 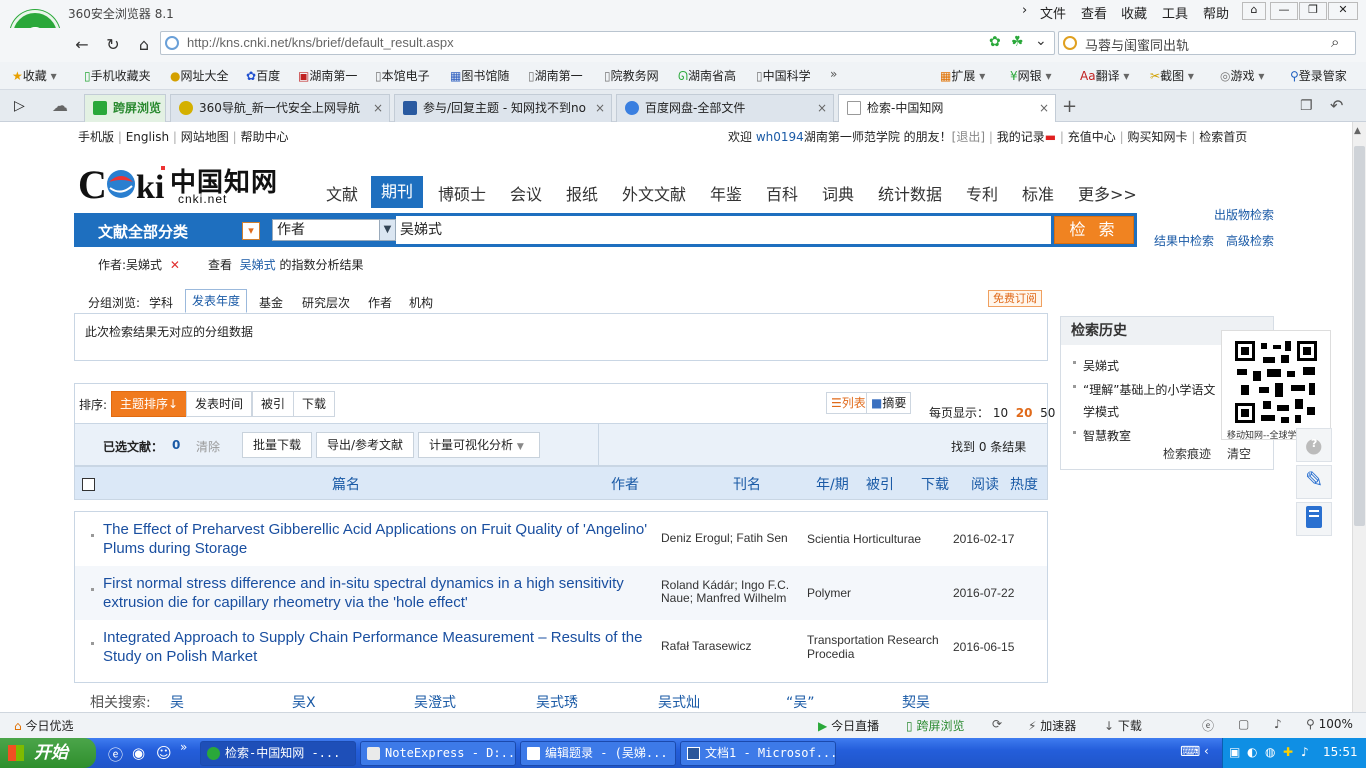 What do you see at coordinates (555, 75) in the screenshot?
I see `fav-hunan2: ▯湖南第一` at bounding box center [555, 75].